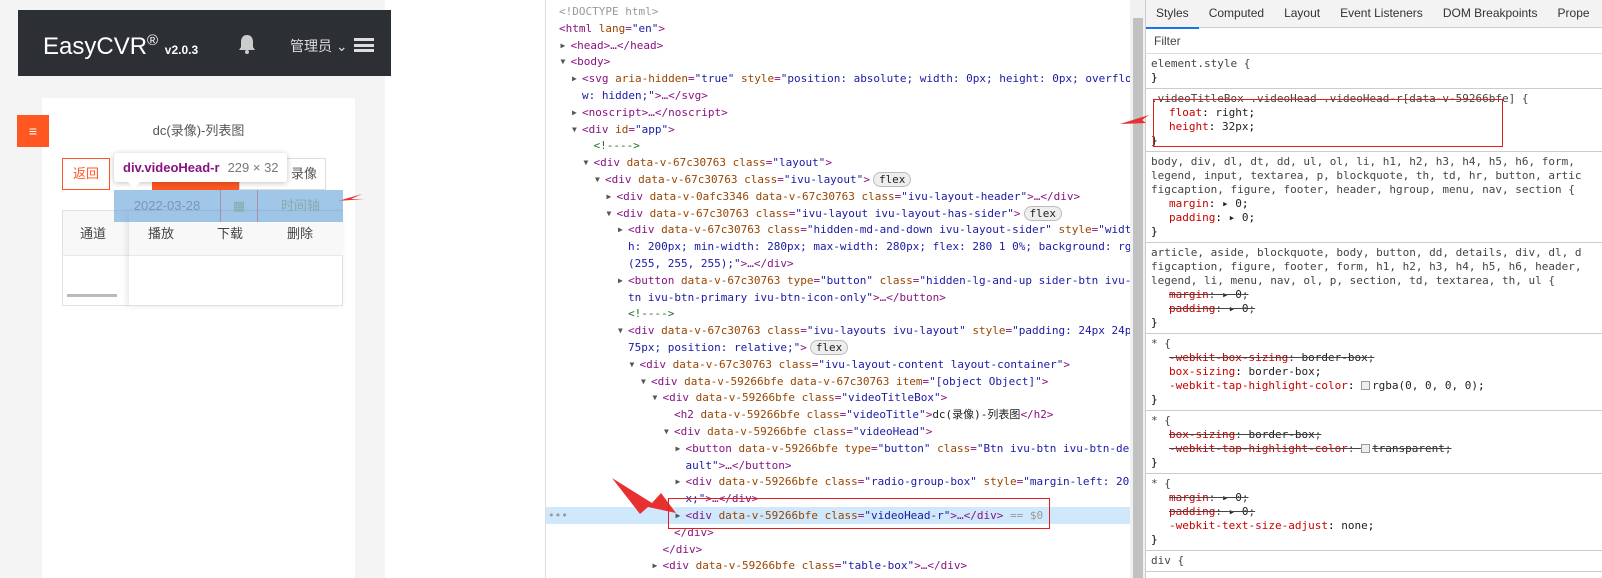 The height and width of the screenshot is (578, 1602). Describe the element at coordinates (1574, 13) in the screenshot. I see `tab-prope: Prope` at that location.